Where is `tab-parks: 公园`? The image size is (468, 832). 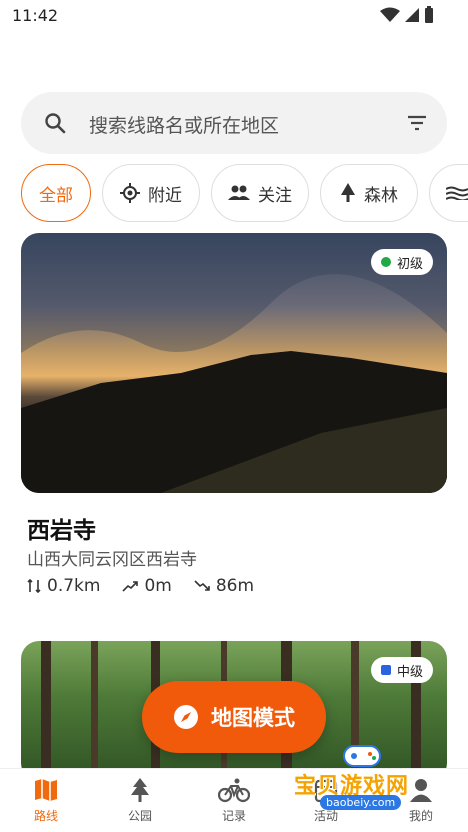 tab-parks: 公园 is located at coordinates (140, 800).